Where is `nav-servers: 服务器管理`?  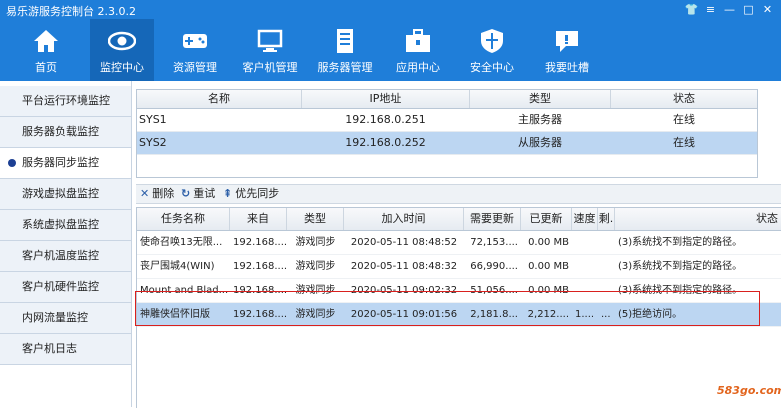 nav-servers: 服务器管理 is located at coordinates (345, 50).